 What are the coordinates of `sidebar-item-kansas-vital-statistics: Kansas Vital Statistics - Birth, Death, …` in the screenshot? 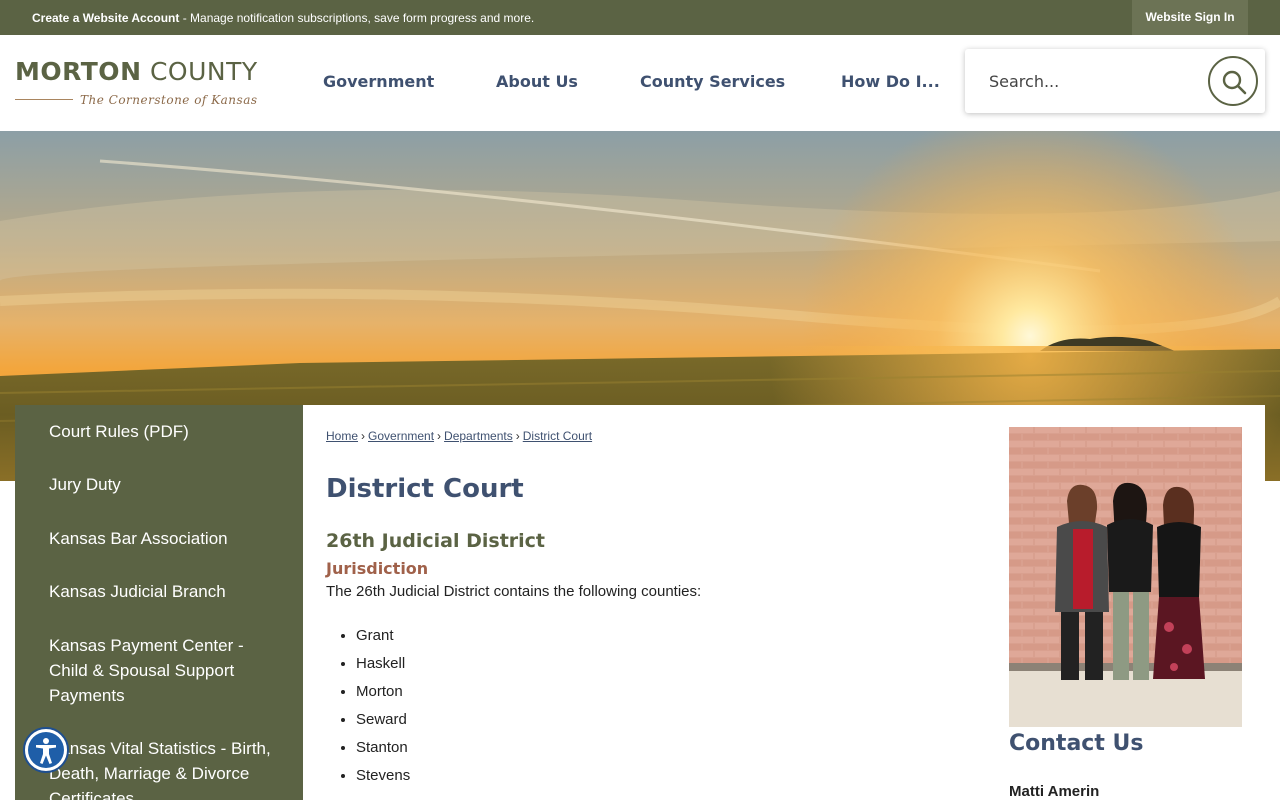 It's located at (164, 768).